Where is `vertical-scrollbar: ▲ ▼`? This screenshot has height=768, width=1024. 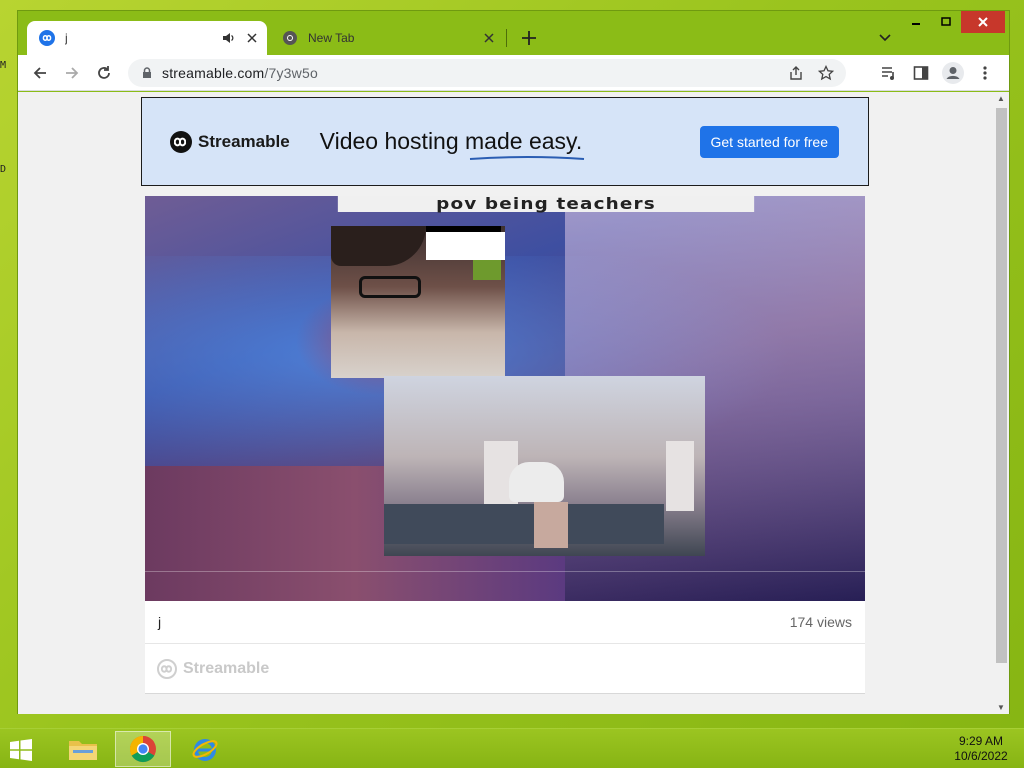 vertical-scrollbar: ▲ ▼ is located at coordinates (1001, 403).